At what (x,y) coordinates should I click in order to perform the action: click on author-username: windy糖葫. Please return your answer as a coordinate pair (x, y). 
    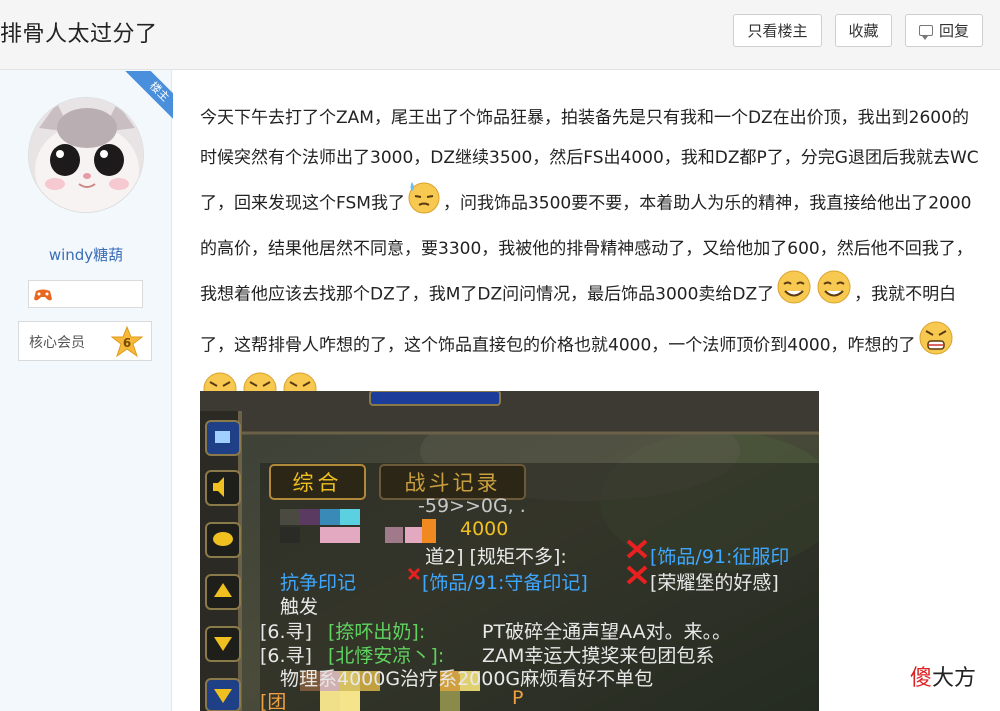
    Looking at the image, I should click on (86, 254).